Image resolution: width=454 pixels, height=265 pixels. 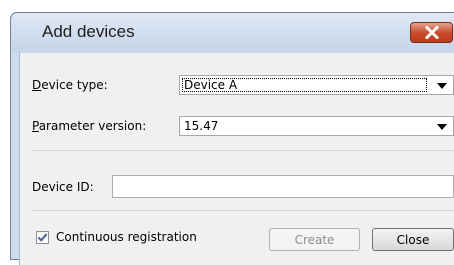 I want to click on device-type-value: Device A, so click(x=211, y=85).